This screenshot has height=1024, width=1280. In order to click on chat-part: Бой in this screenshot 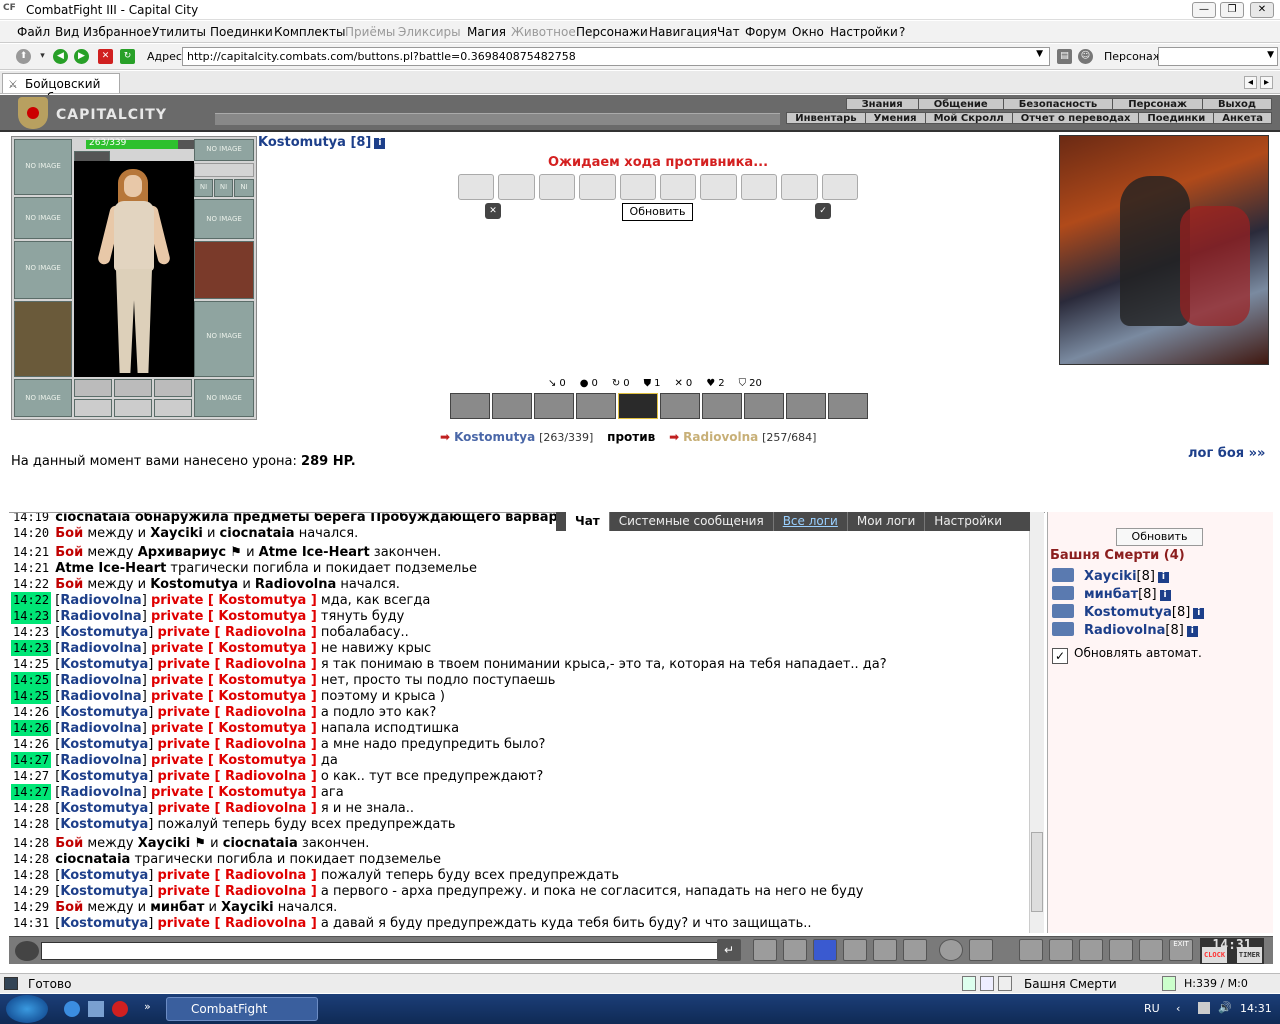, I will do `click(69, 552)`.